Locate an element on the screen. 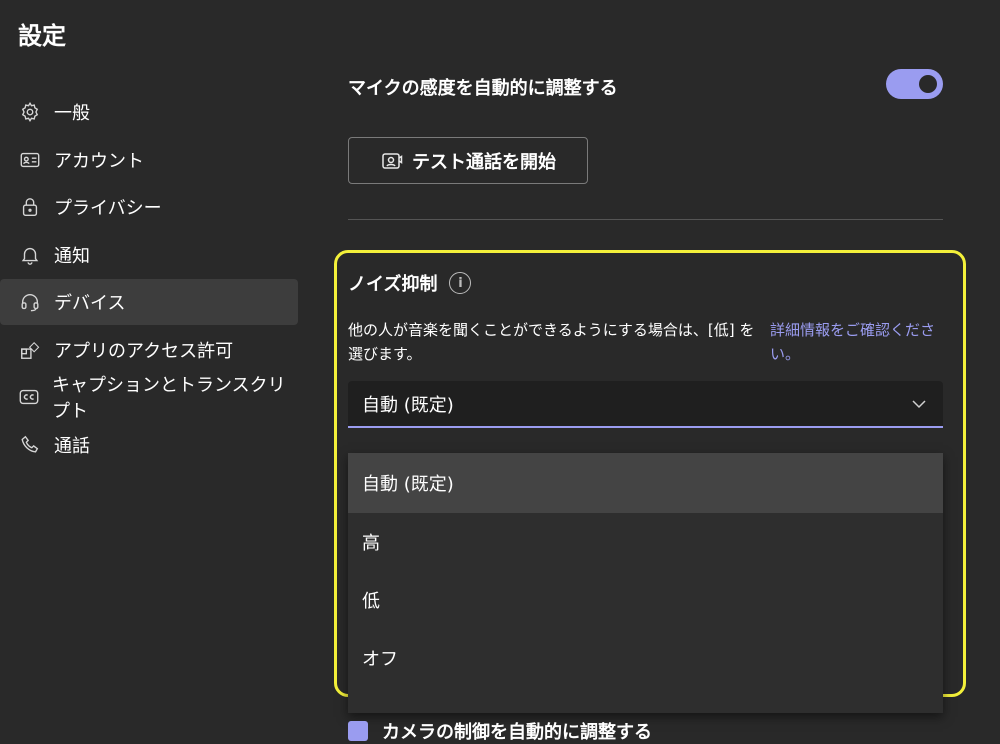  select-value: 自動 (既定) is located at coordinates (408, 405).